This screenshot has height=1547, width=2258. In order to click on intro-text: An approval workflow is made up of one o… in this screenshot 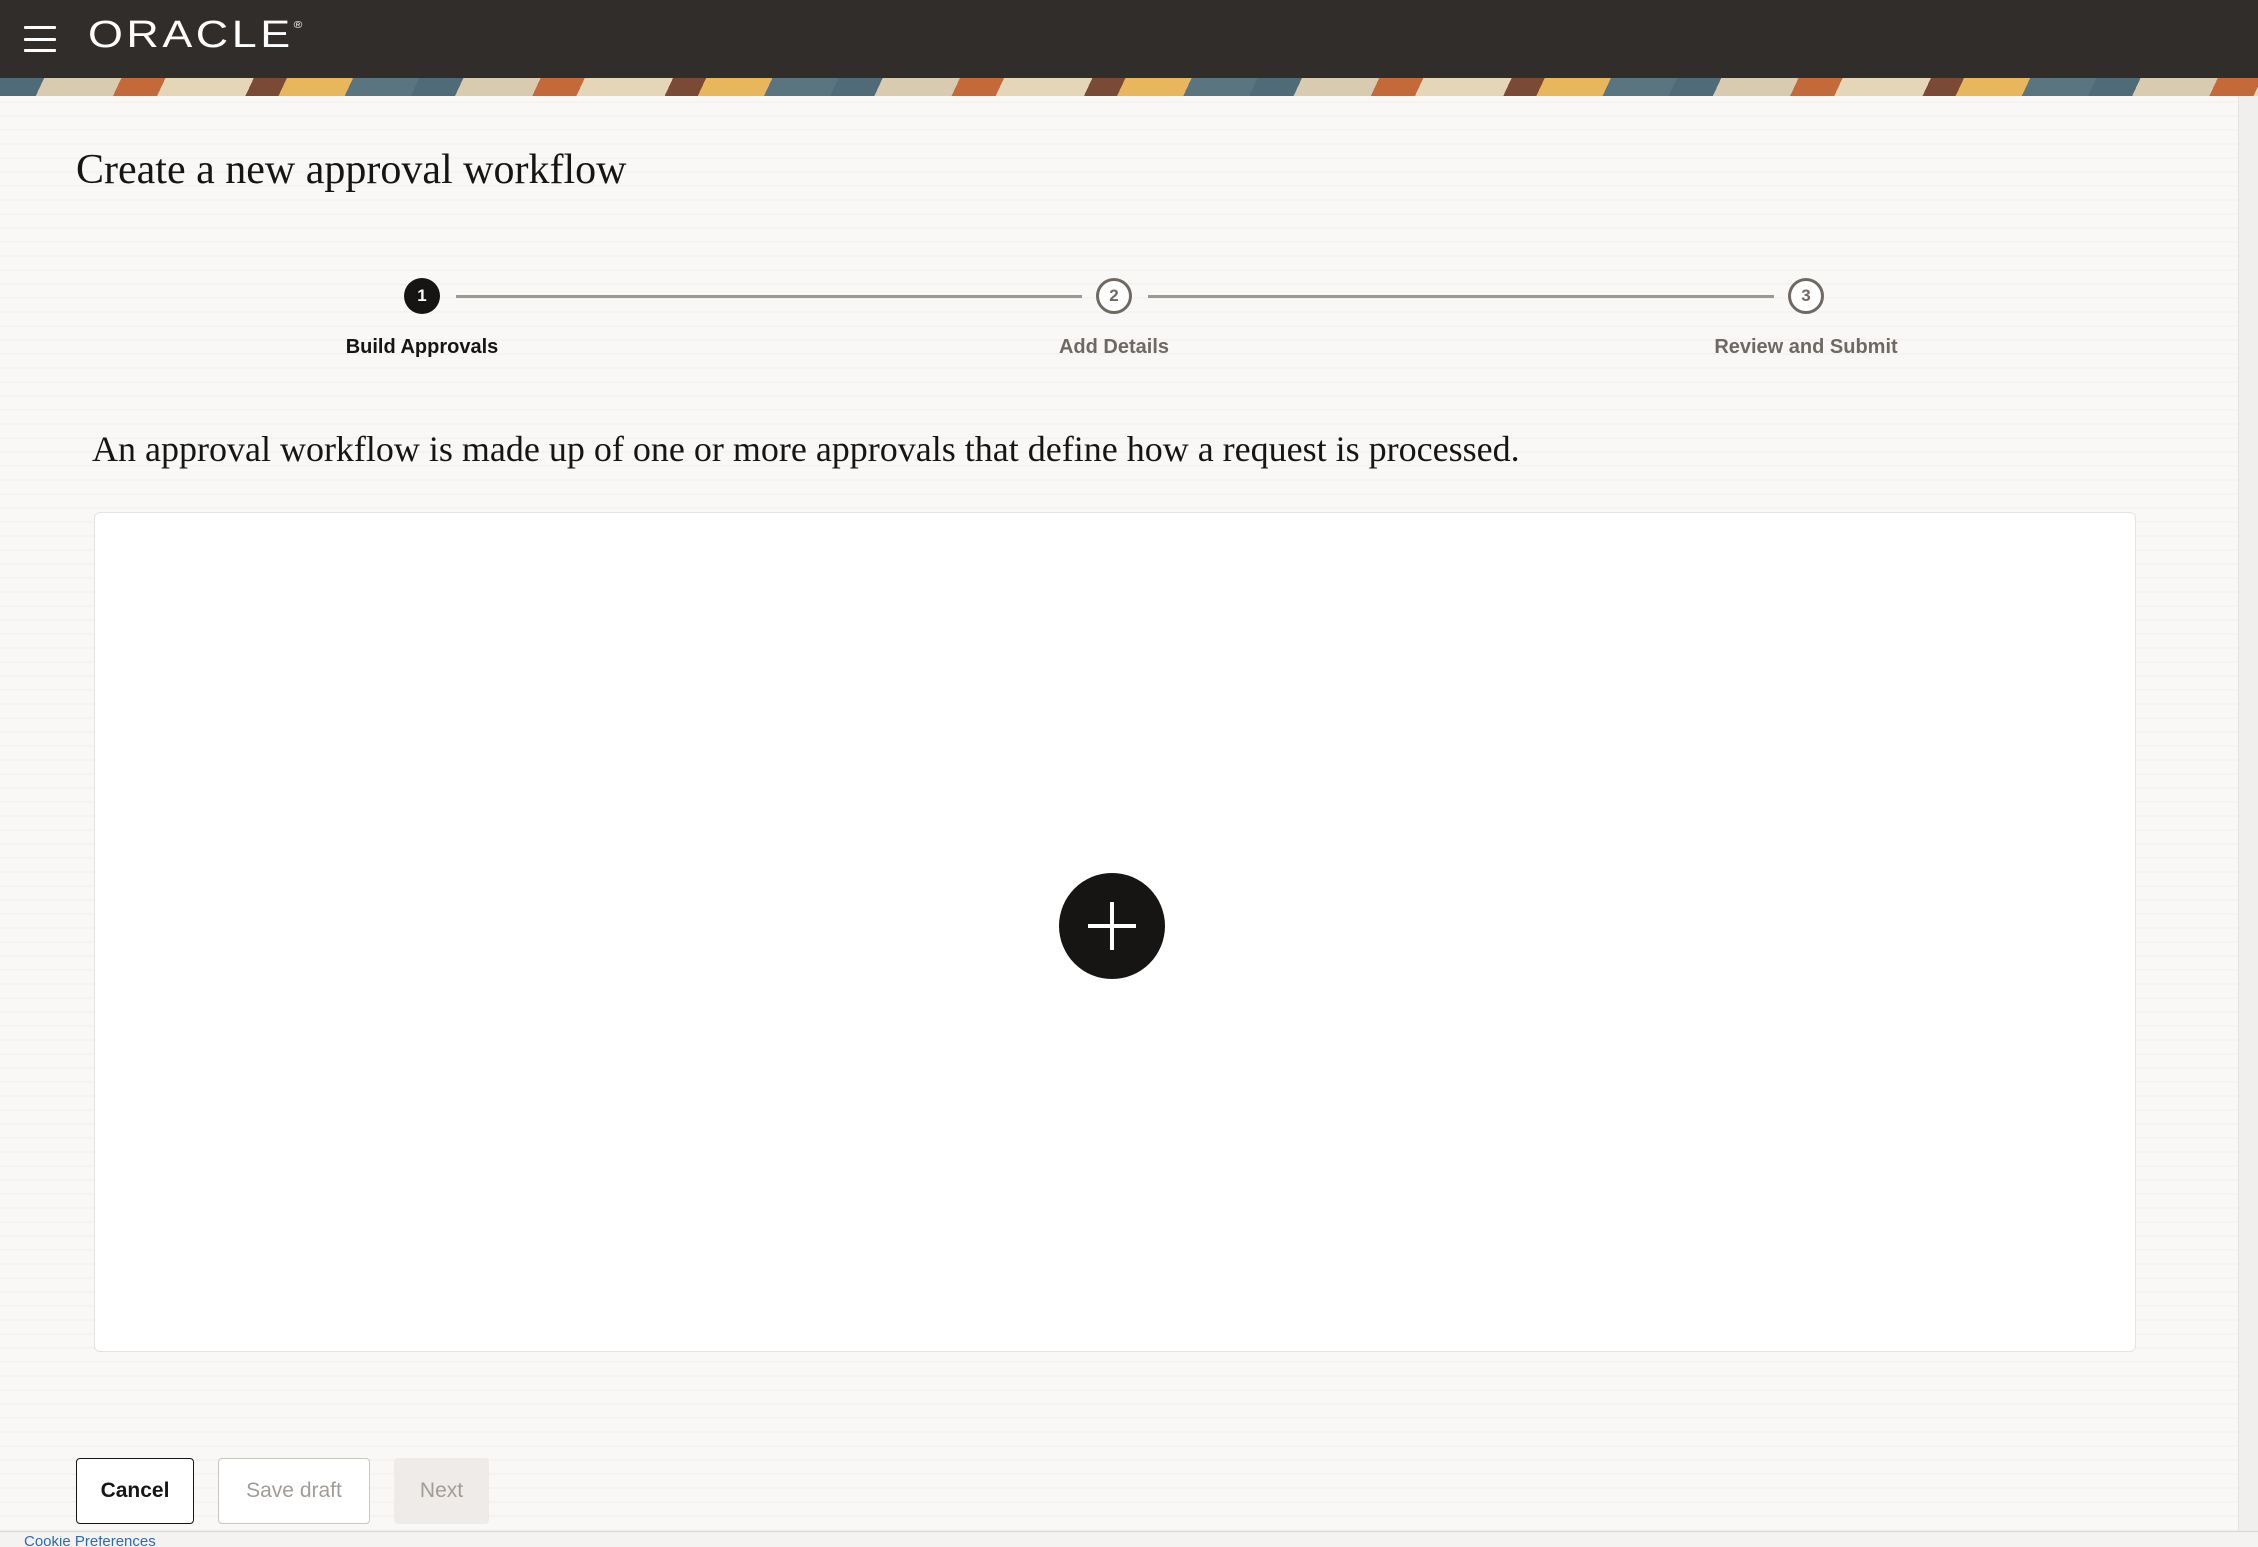, I will do `click(806, 449)`.